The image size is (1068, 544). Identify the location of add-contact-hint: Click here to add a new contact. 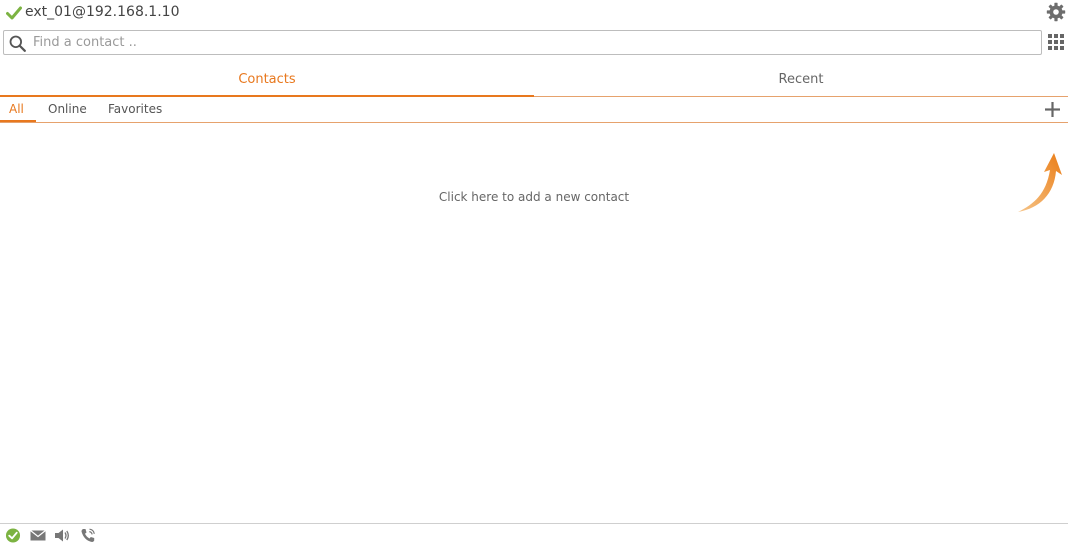
(534, 197).